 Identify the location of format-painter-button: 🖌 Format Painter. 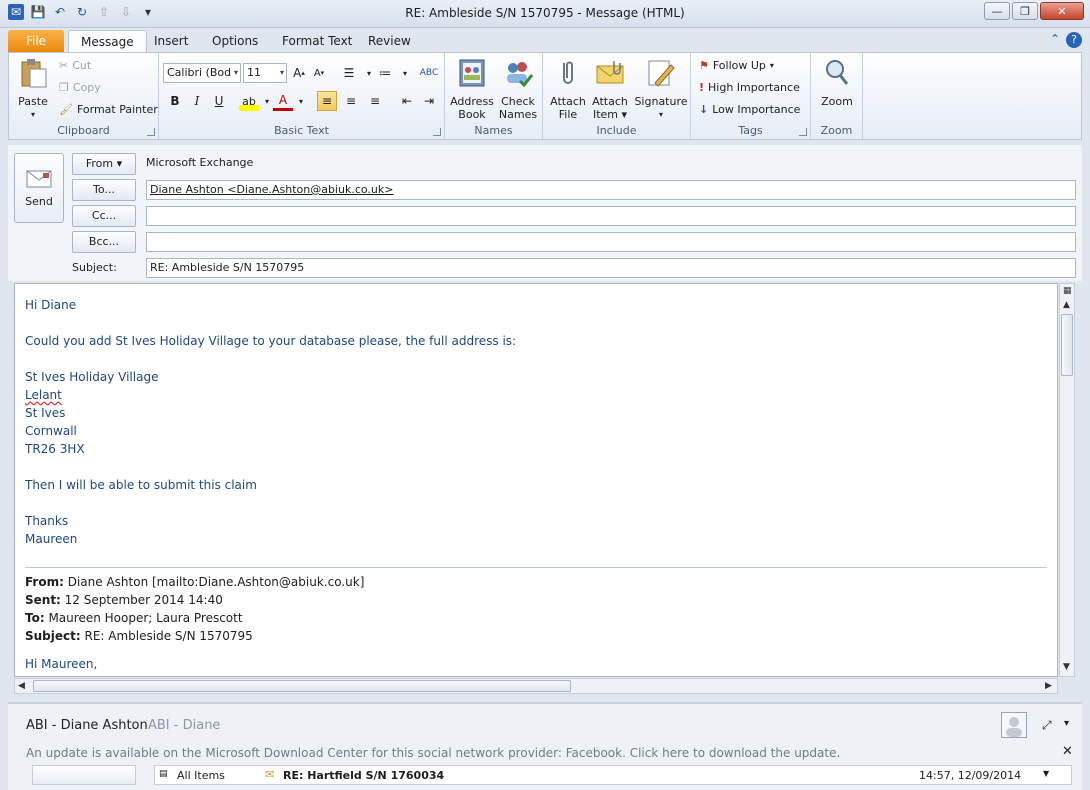
(108, 109).